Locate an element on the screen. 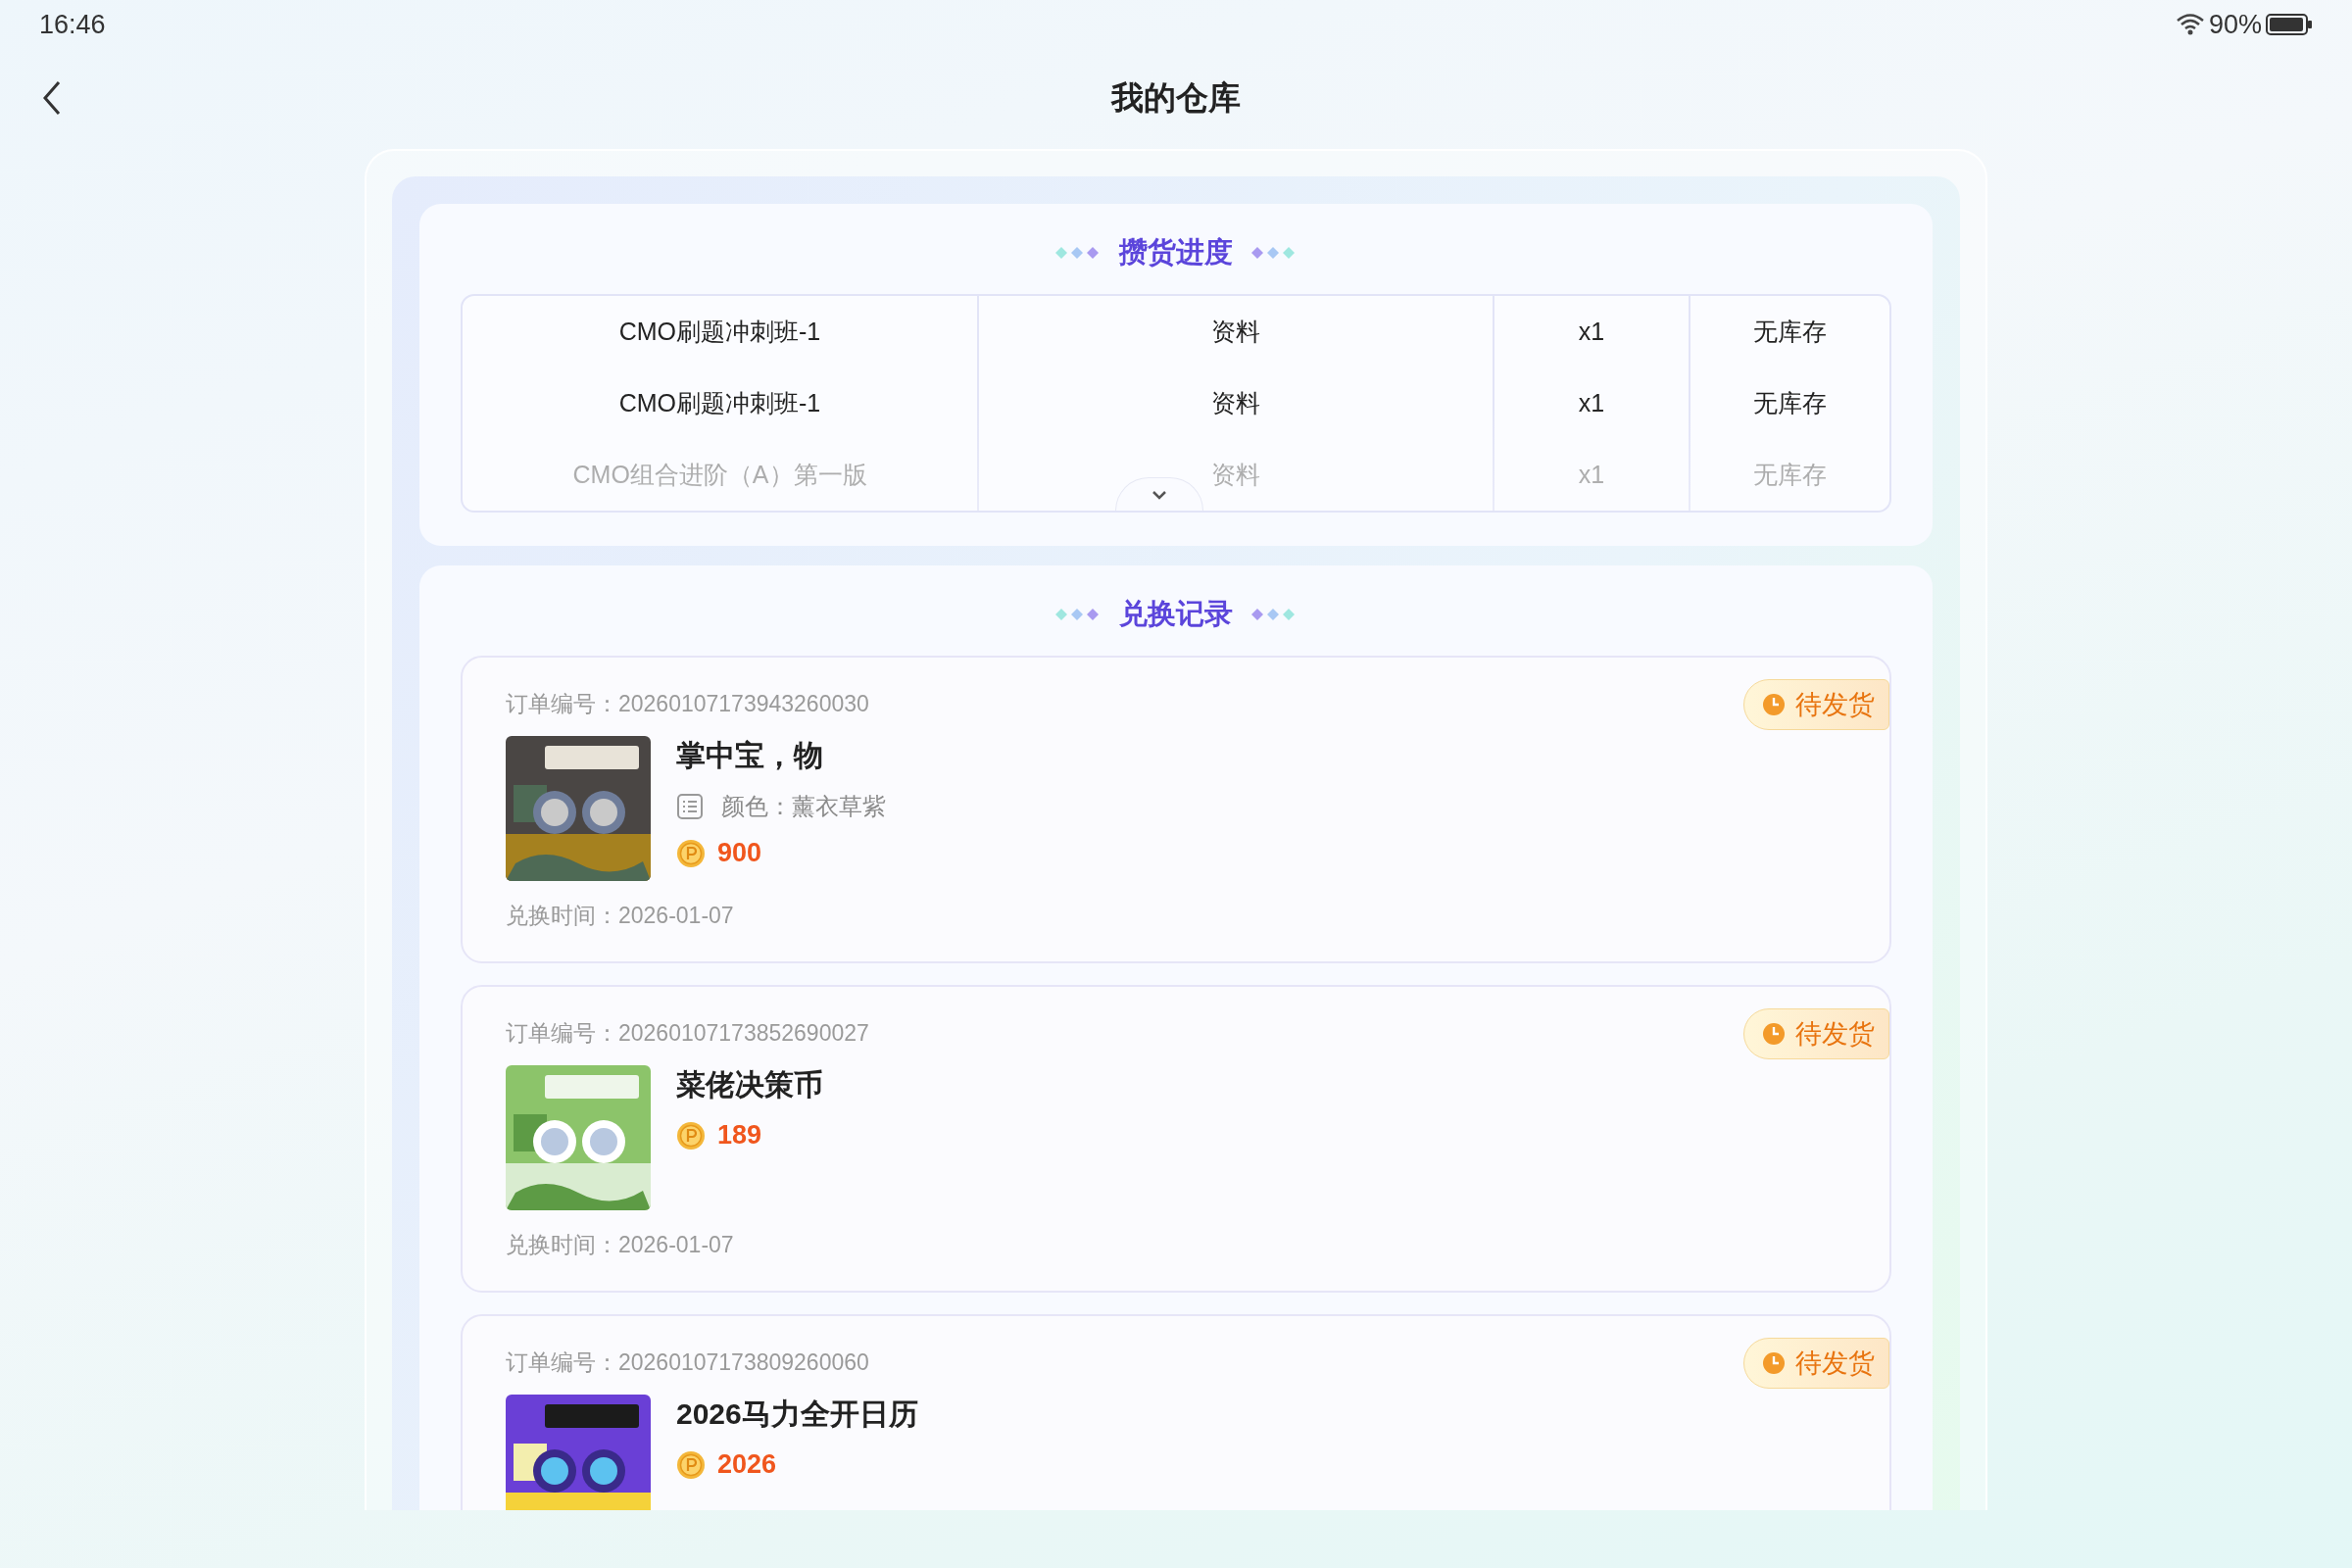 This screenshot has width=2352, height=1568. section-title: 兑换记录 is located at coordinates (1176, 614).